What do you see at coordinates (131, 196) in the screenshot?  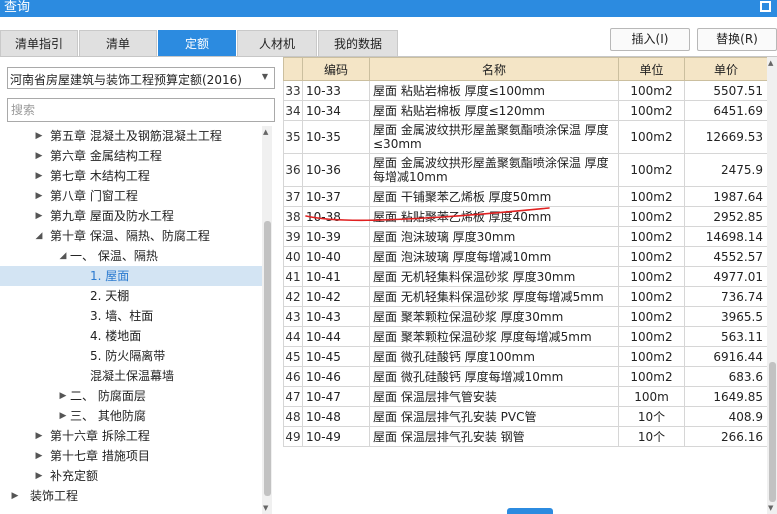 I see `tree-node: ▶ 第八章 门窗工程` at bounding box center [131, 196].